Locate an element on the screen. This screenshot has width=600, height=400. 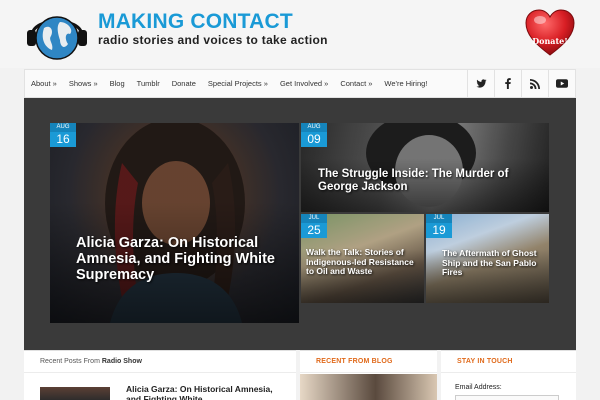
recent-blog-heading: RECENT FROM BLOG is located at coordinates (368, 362).